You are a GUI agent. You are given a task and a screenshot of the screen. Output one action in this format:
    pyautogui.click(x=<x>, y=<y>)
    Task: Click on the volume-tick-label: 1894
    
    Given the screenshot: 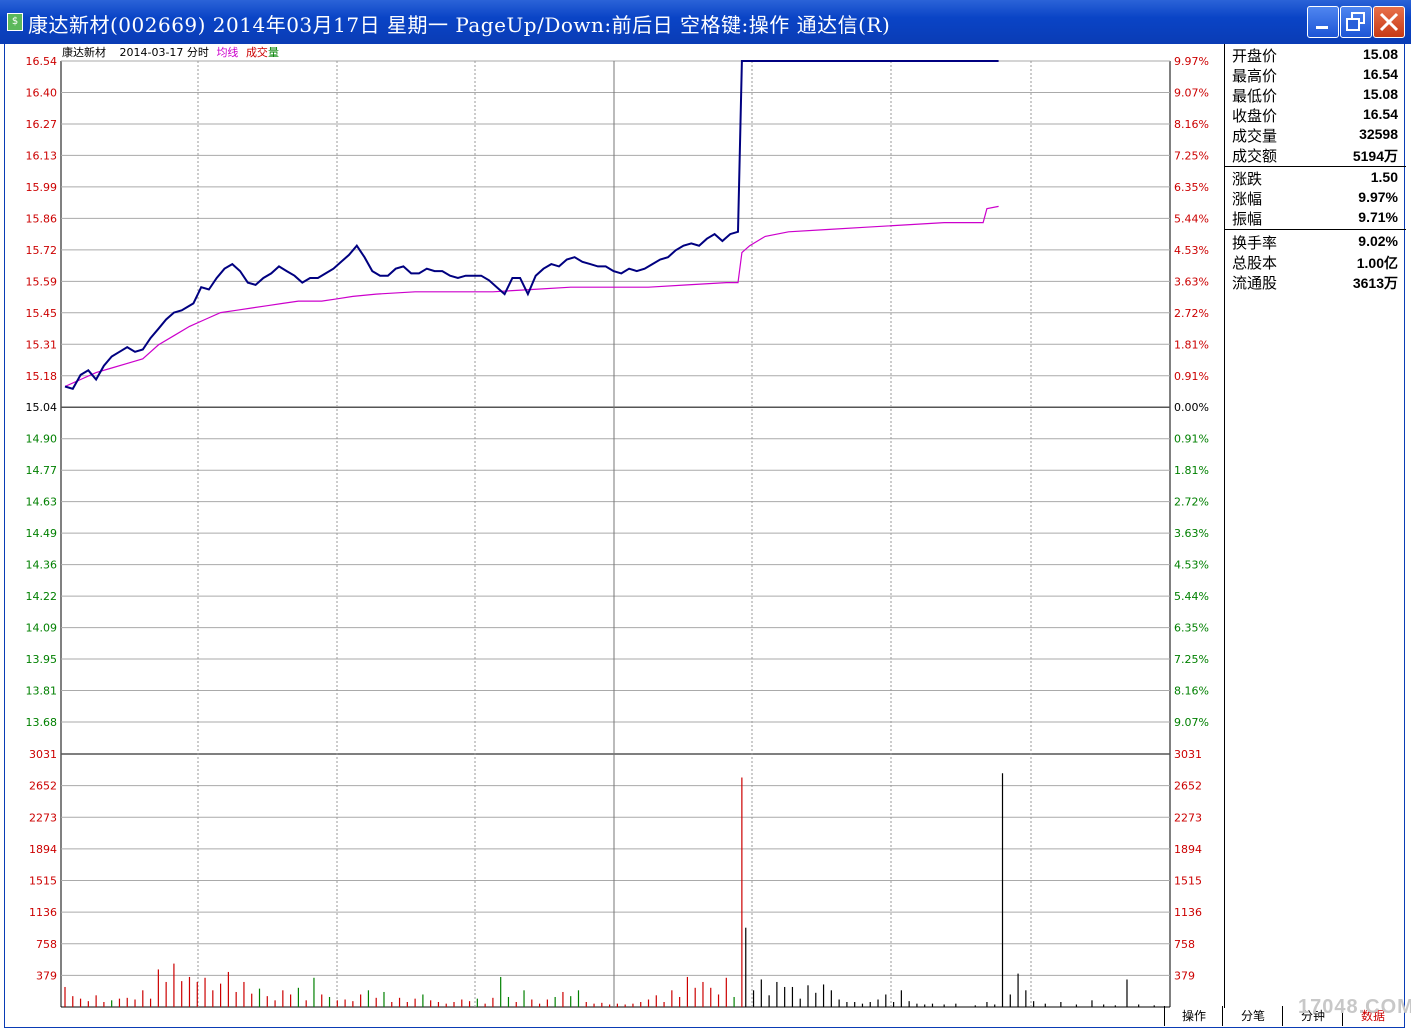 What is the action you would take?
    pyautogui.click(x=43, y=849)
    